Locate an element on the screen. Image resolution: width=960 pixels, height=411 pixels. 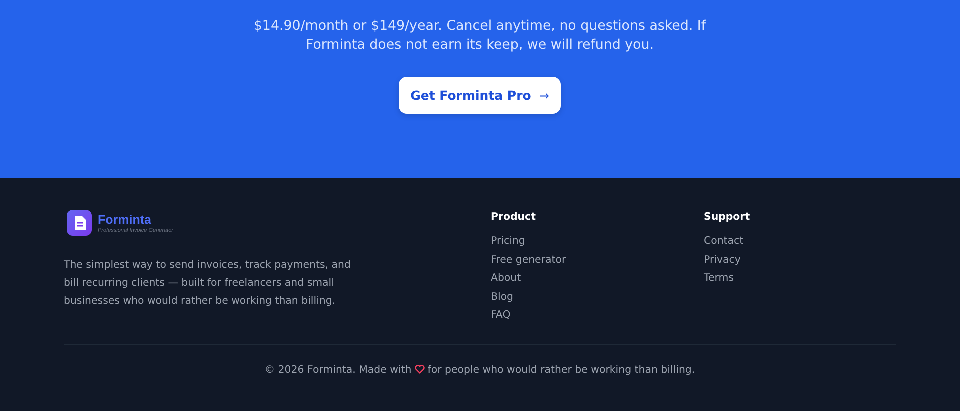
column-heading: Product is located at coordinates (514, 217).